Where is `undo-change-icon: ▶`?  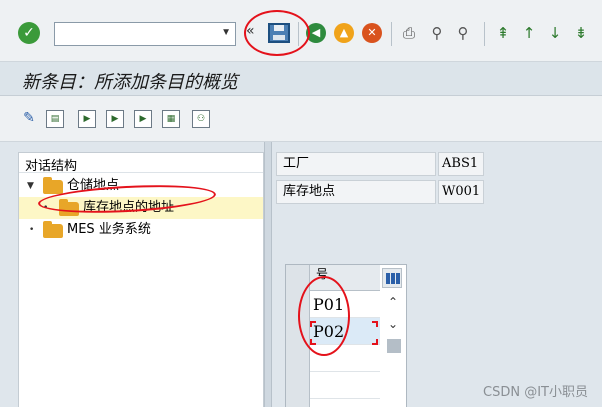
undo-change-icon: ▶ is located at coordinates (143, 119).